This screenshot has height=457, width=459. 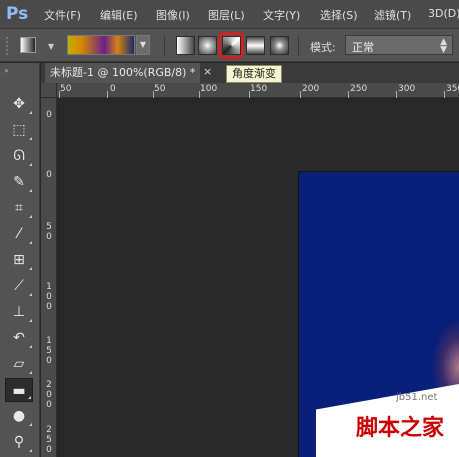 I want to click on menu-edit: 编辑(E), so click(x=119, y=15).